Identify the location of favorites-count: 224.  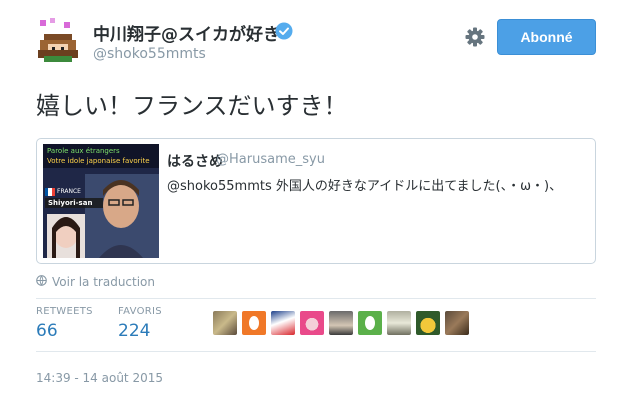
(140, 331).